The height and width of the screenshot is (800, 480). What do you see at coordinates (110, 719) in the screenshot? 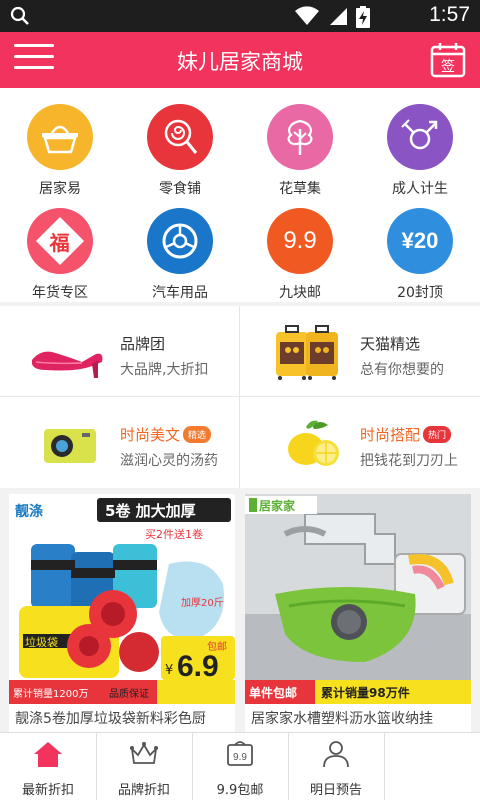
I see `product-name: 靓涤5卷加厚垃圾袋新料彩色厨` at bounding box center [110, 719].